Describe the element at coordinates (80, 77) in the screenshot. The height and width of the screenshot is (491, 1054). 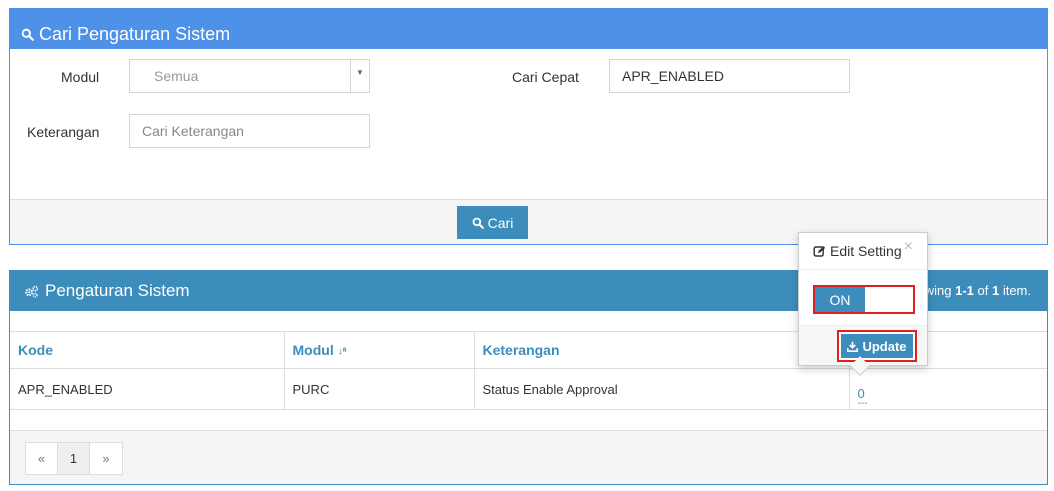
I see `modul-label: Modul` at that location.